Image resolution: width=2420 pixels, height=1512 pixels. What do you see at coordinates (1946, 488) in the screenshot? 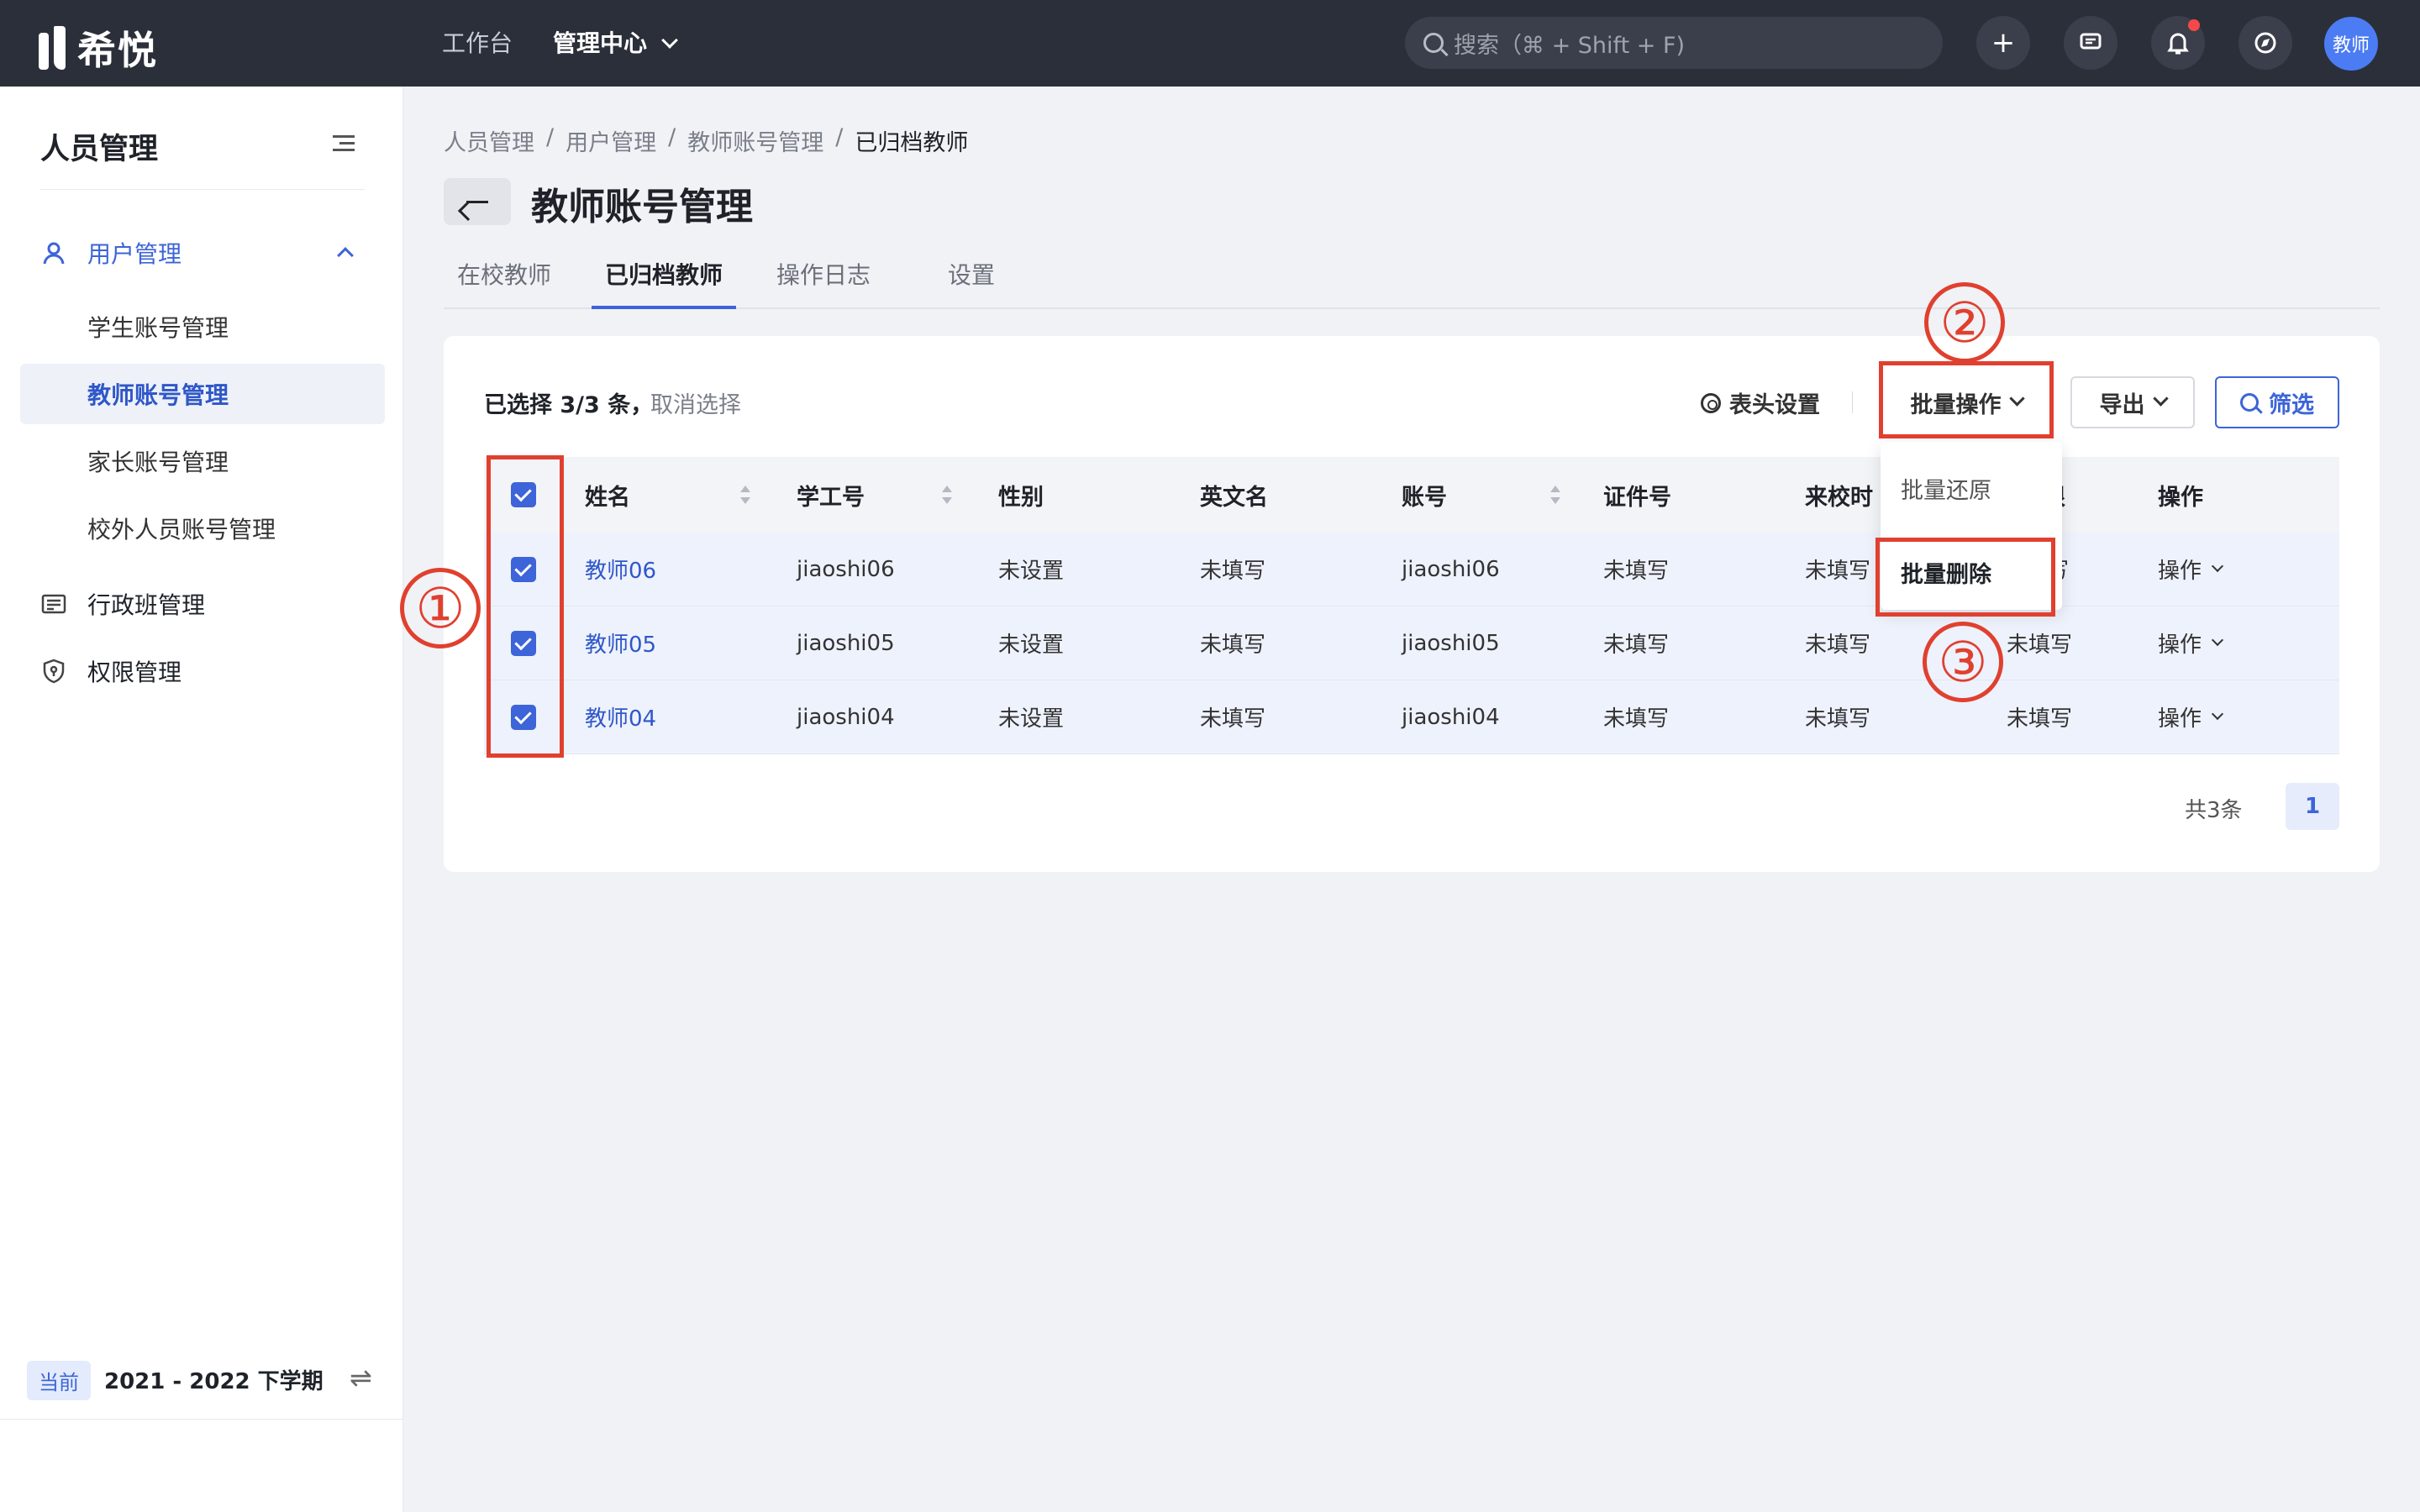
I see `batch-restore-option: 批量还原` at bounding box center [1946, 488].